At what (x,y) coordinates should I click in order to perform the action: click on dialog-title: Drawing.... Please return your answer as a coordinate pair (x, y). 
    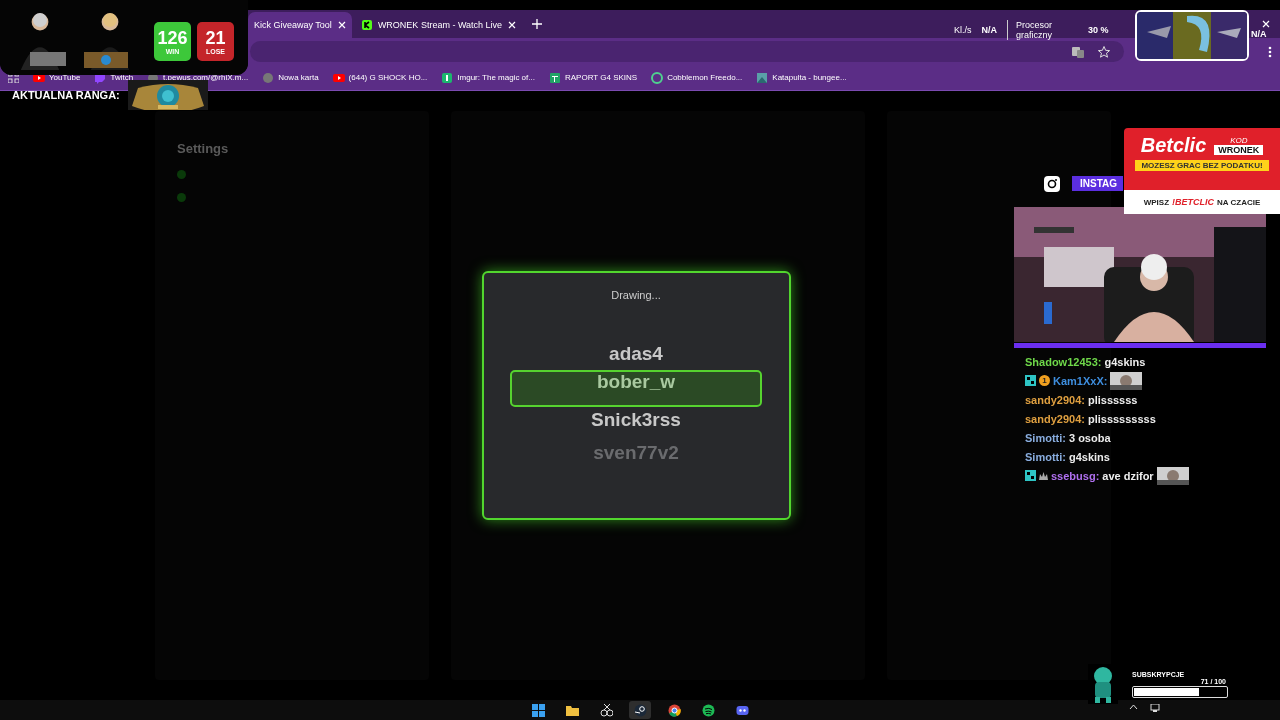
    Looking at the image, I should click on (636, 295).